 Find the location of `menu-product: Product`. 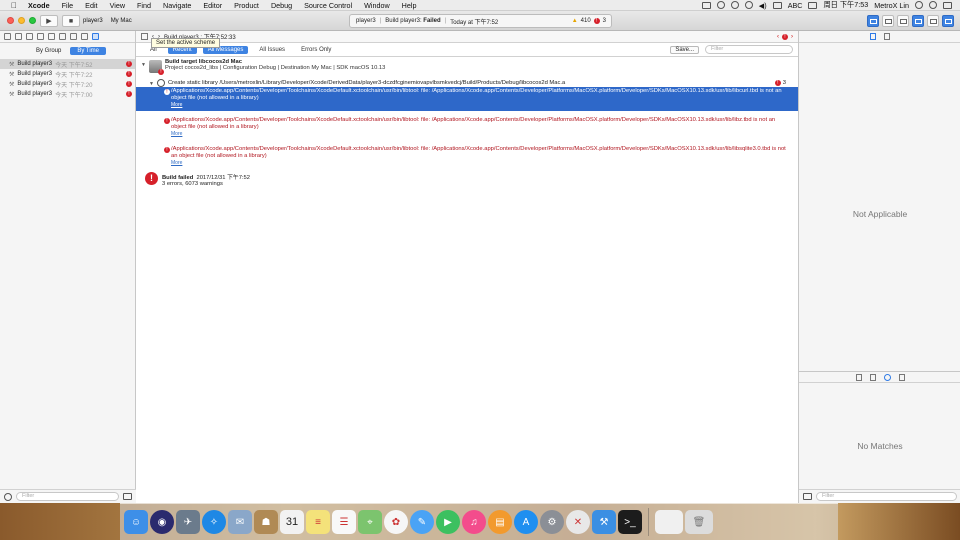

menu-product: Product is located at coordinates (246, 5).